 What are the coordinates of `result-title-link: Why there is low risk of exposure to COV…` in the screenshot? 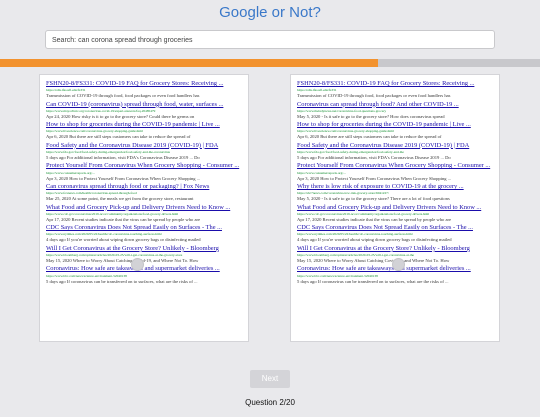 It's located at (395, 187).